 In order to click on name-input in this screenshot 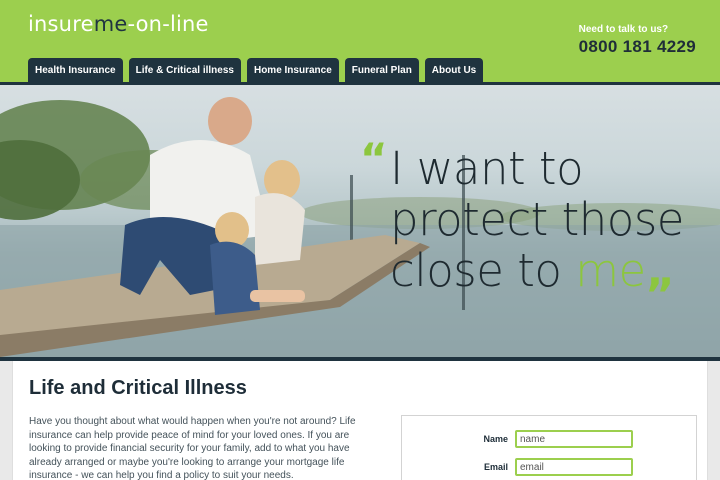, I will do `click(574, 439)`.